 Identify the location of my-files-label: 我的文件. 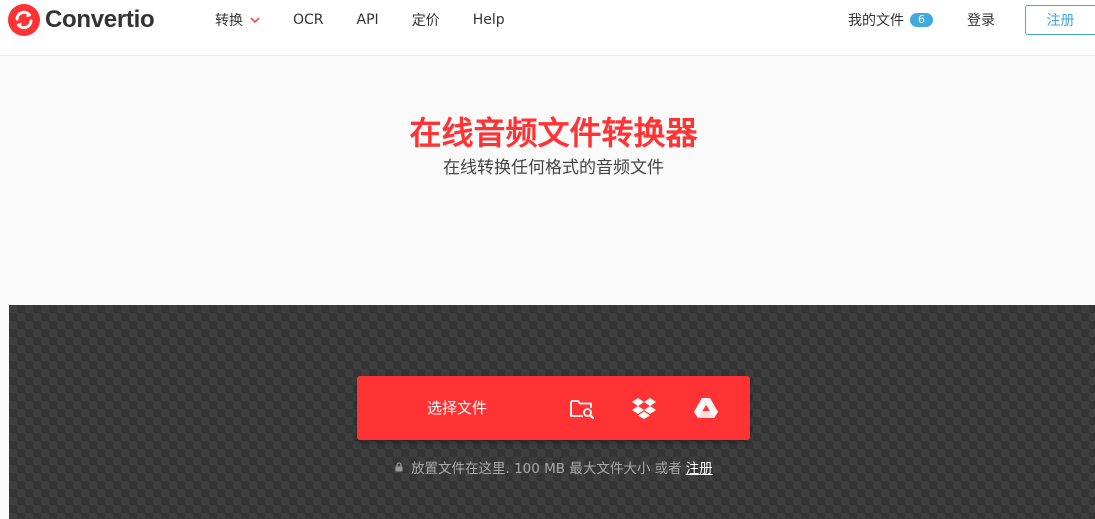
(876, 21).